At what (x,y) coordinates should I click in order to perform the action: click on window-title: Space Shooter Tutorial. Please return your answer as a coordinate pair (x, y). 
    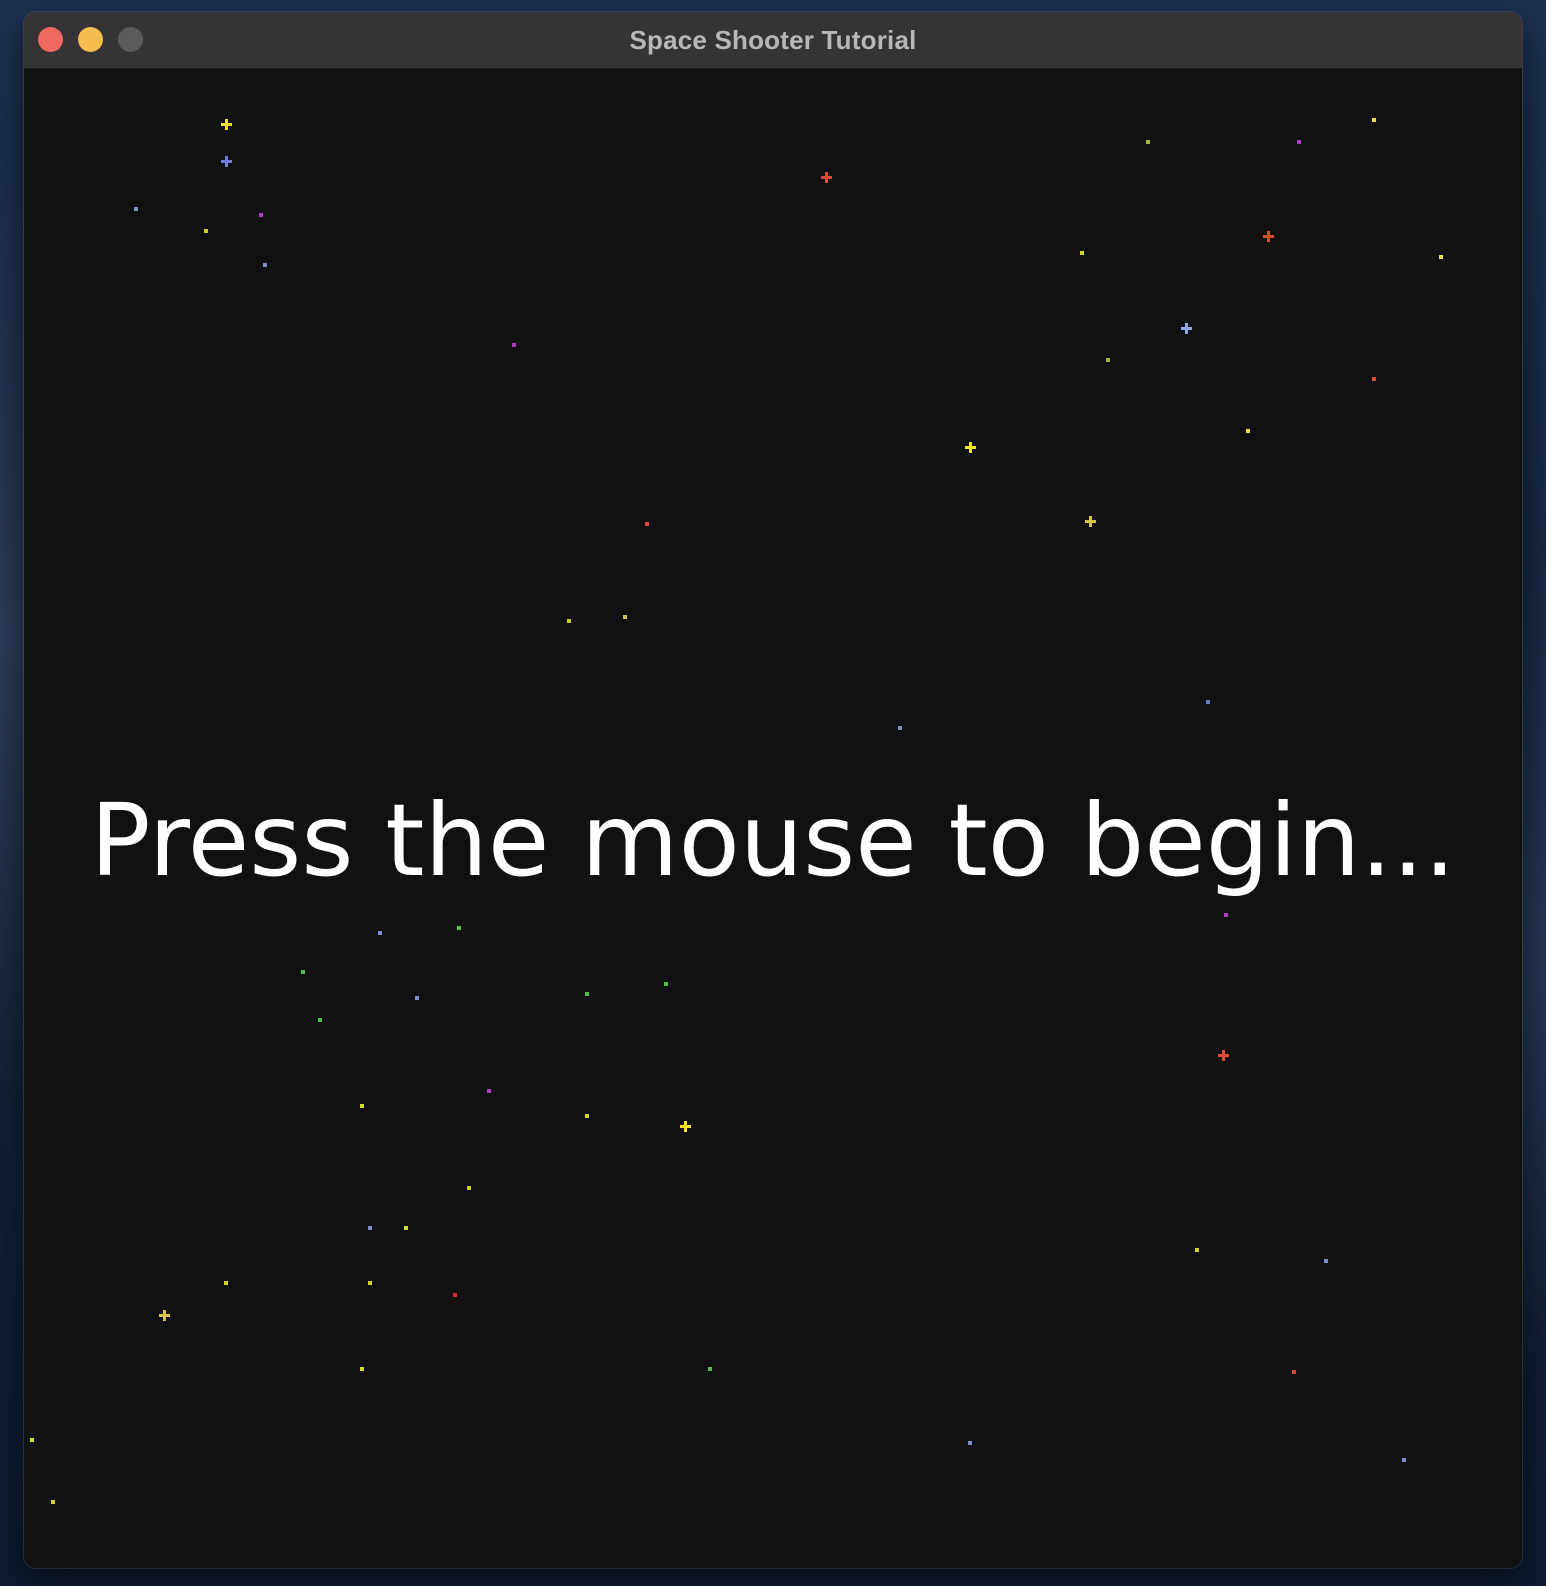
    Looking at the image, I should click on (773, 40).